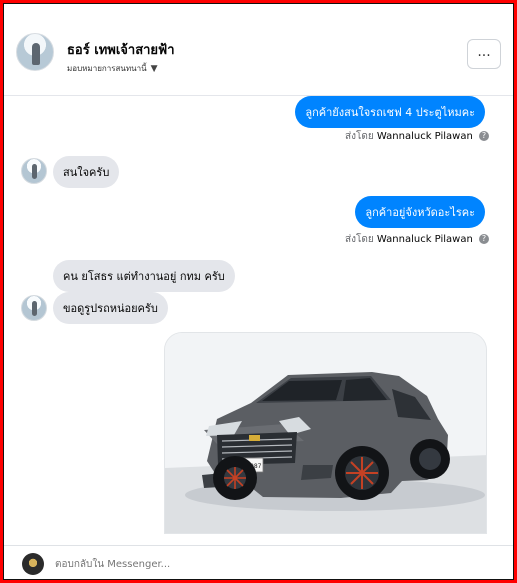 The height and width of the screenshot is (583, 517). Describe the element at coordinates (144, 276) in the screenshot. I see `incoming-message: คน ยโสธร แต่ทำงานอยู่ กทม ครับ` at that location.